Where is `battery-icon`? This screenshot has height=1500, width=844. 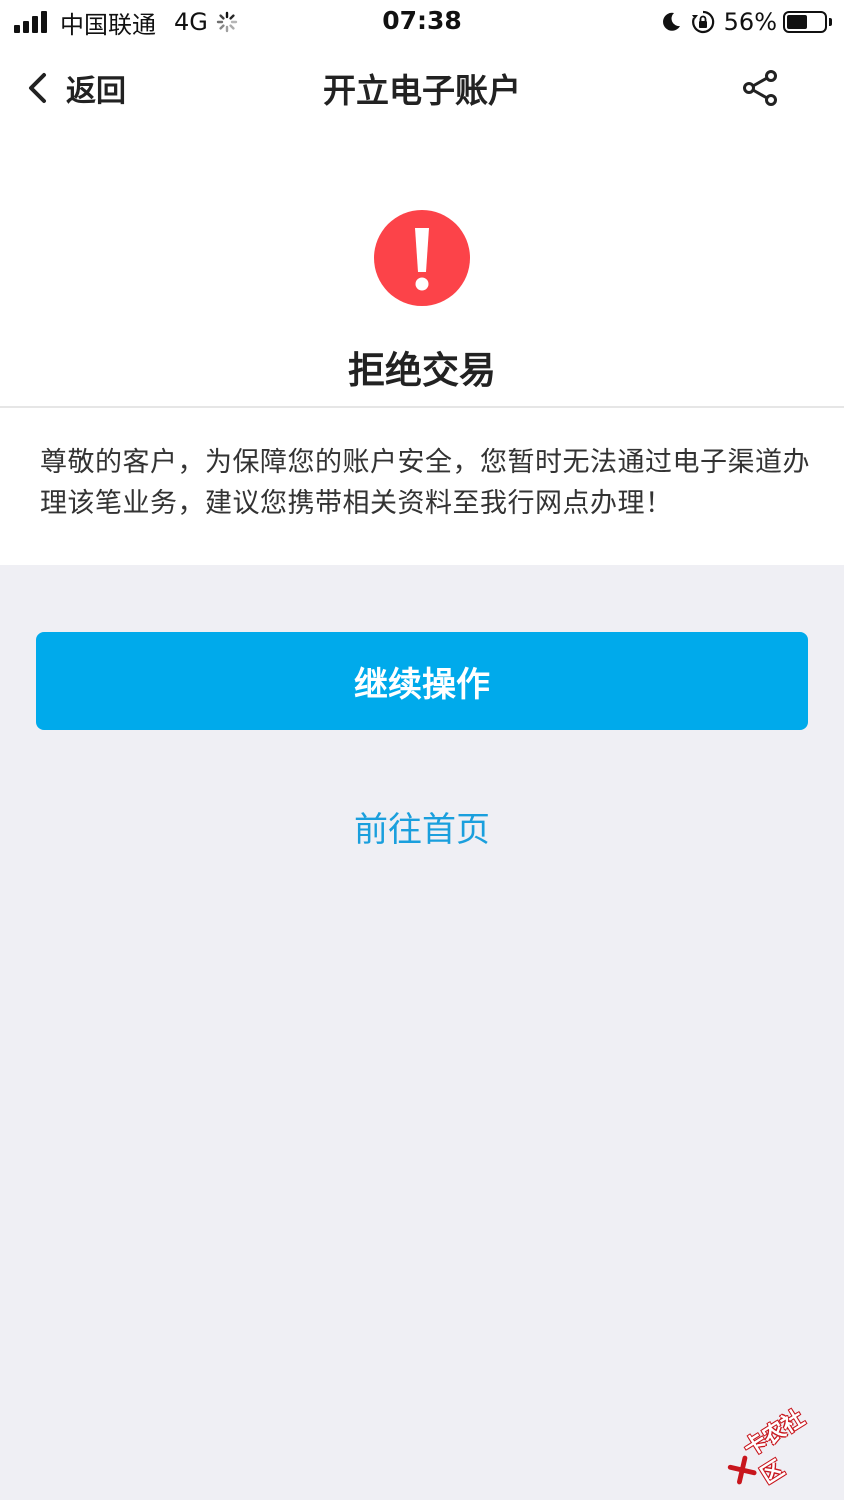 battery-icon is located at coordinates (805, 22).